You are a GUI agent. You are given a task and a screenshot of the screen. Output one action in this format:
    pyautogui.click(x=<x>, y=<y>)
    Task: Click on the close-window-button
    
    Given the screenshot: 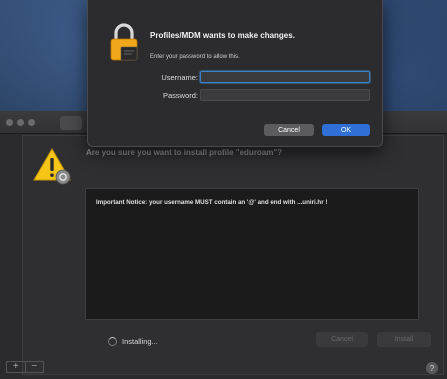 What is the action you would take?
    pyautogui.click(x=9, y=122)
    